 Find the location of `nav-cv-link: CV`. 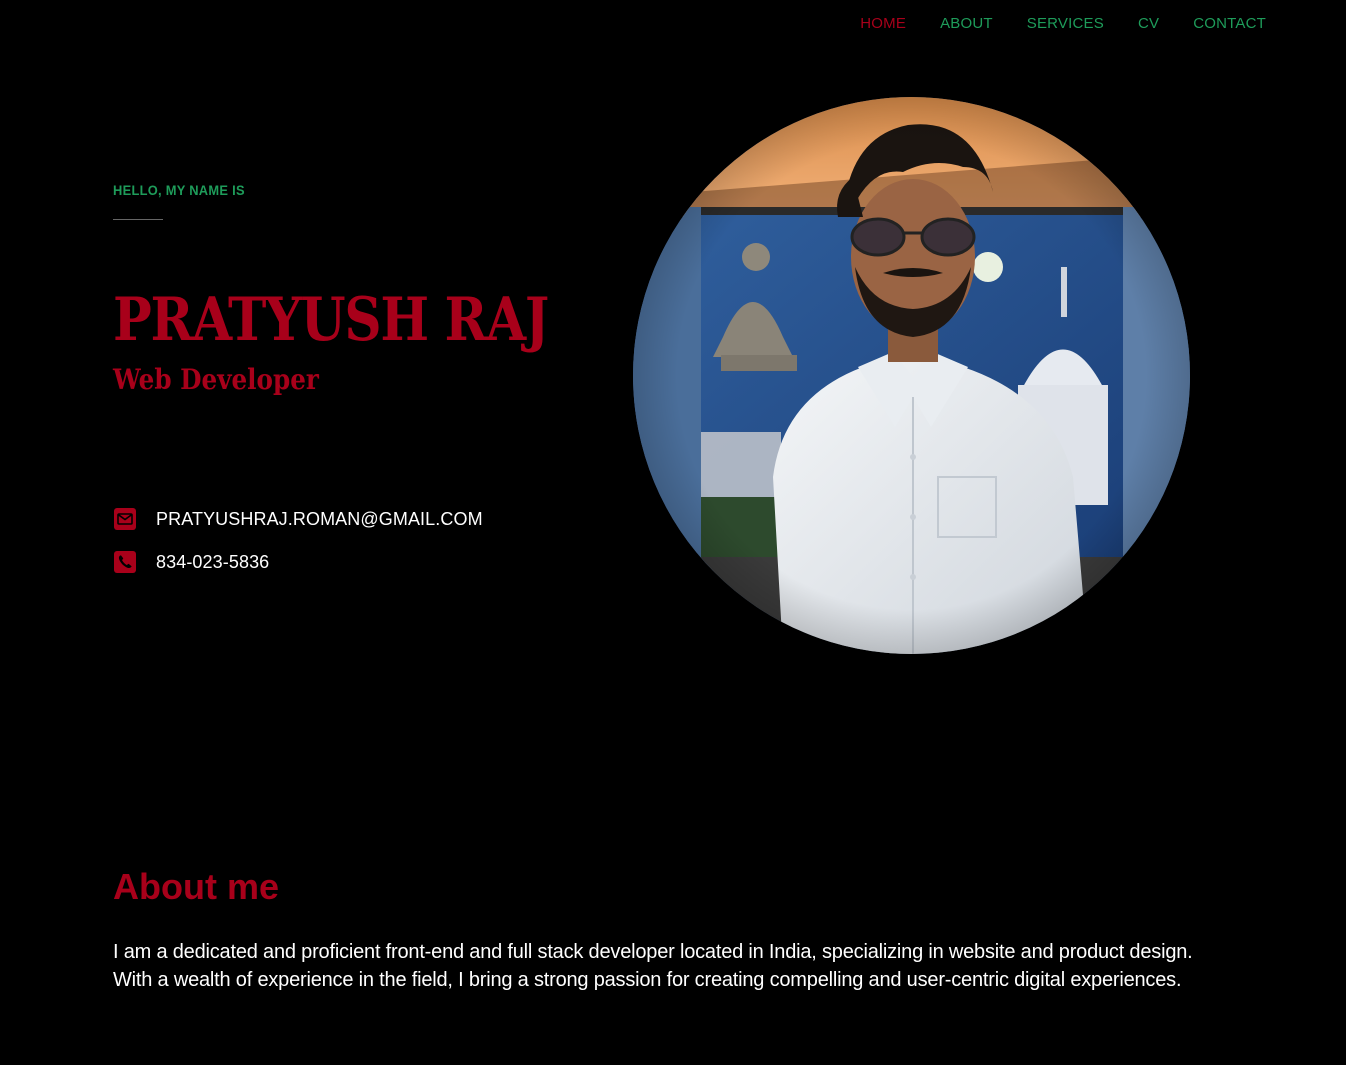

nav-cv-link: CV is located at coordinates (1148, 24).